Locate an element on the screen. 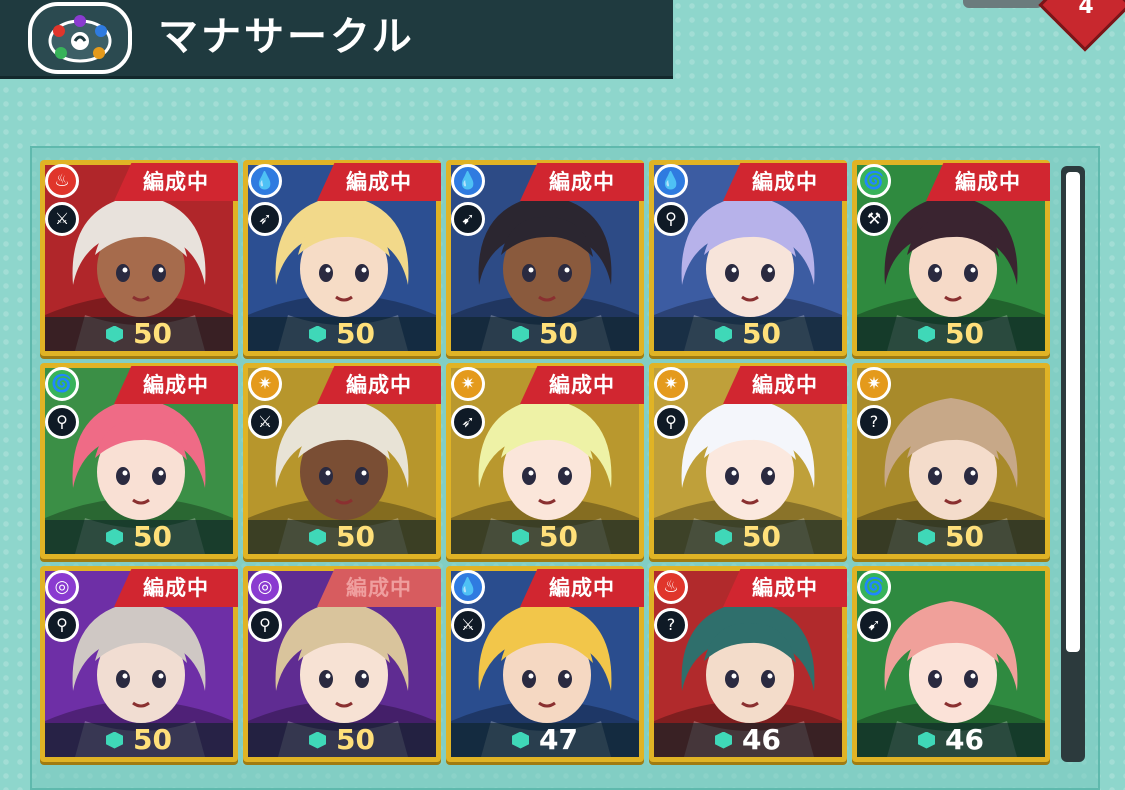  adventurer-card: 編成中 ♨? 46 is located at coordinates (748, 664).